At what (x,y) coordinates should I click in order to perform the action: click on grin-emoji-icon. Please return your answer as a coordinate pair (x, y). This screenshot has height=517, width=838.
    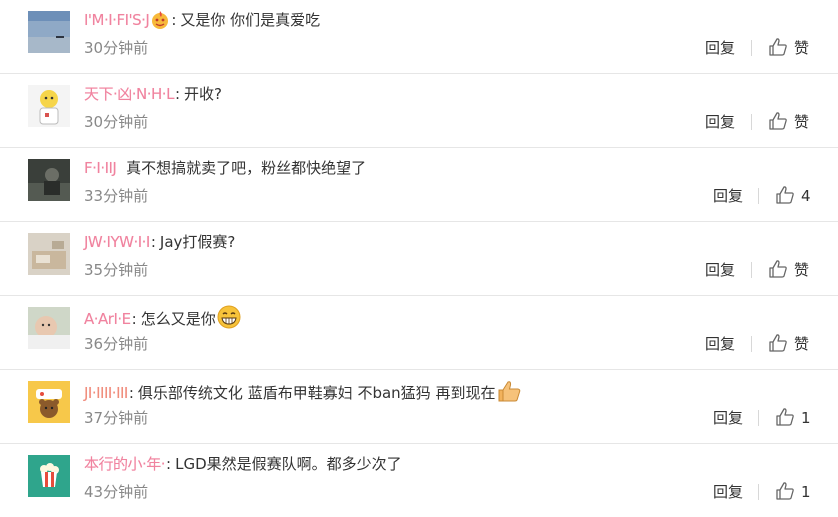
    Looking at the image, I should click on (229, 320).